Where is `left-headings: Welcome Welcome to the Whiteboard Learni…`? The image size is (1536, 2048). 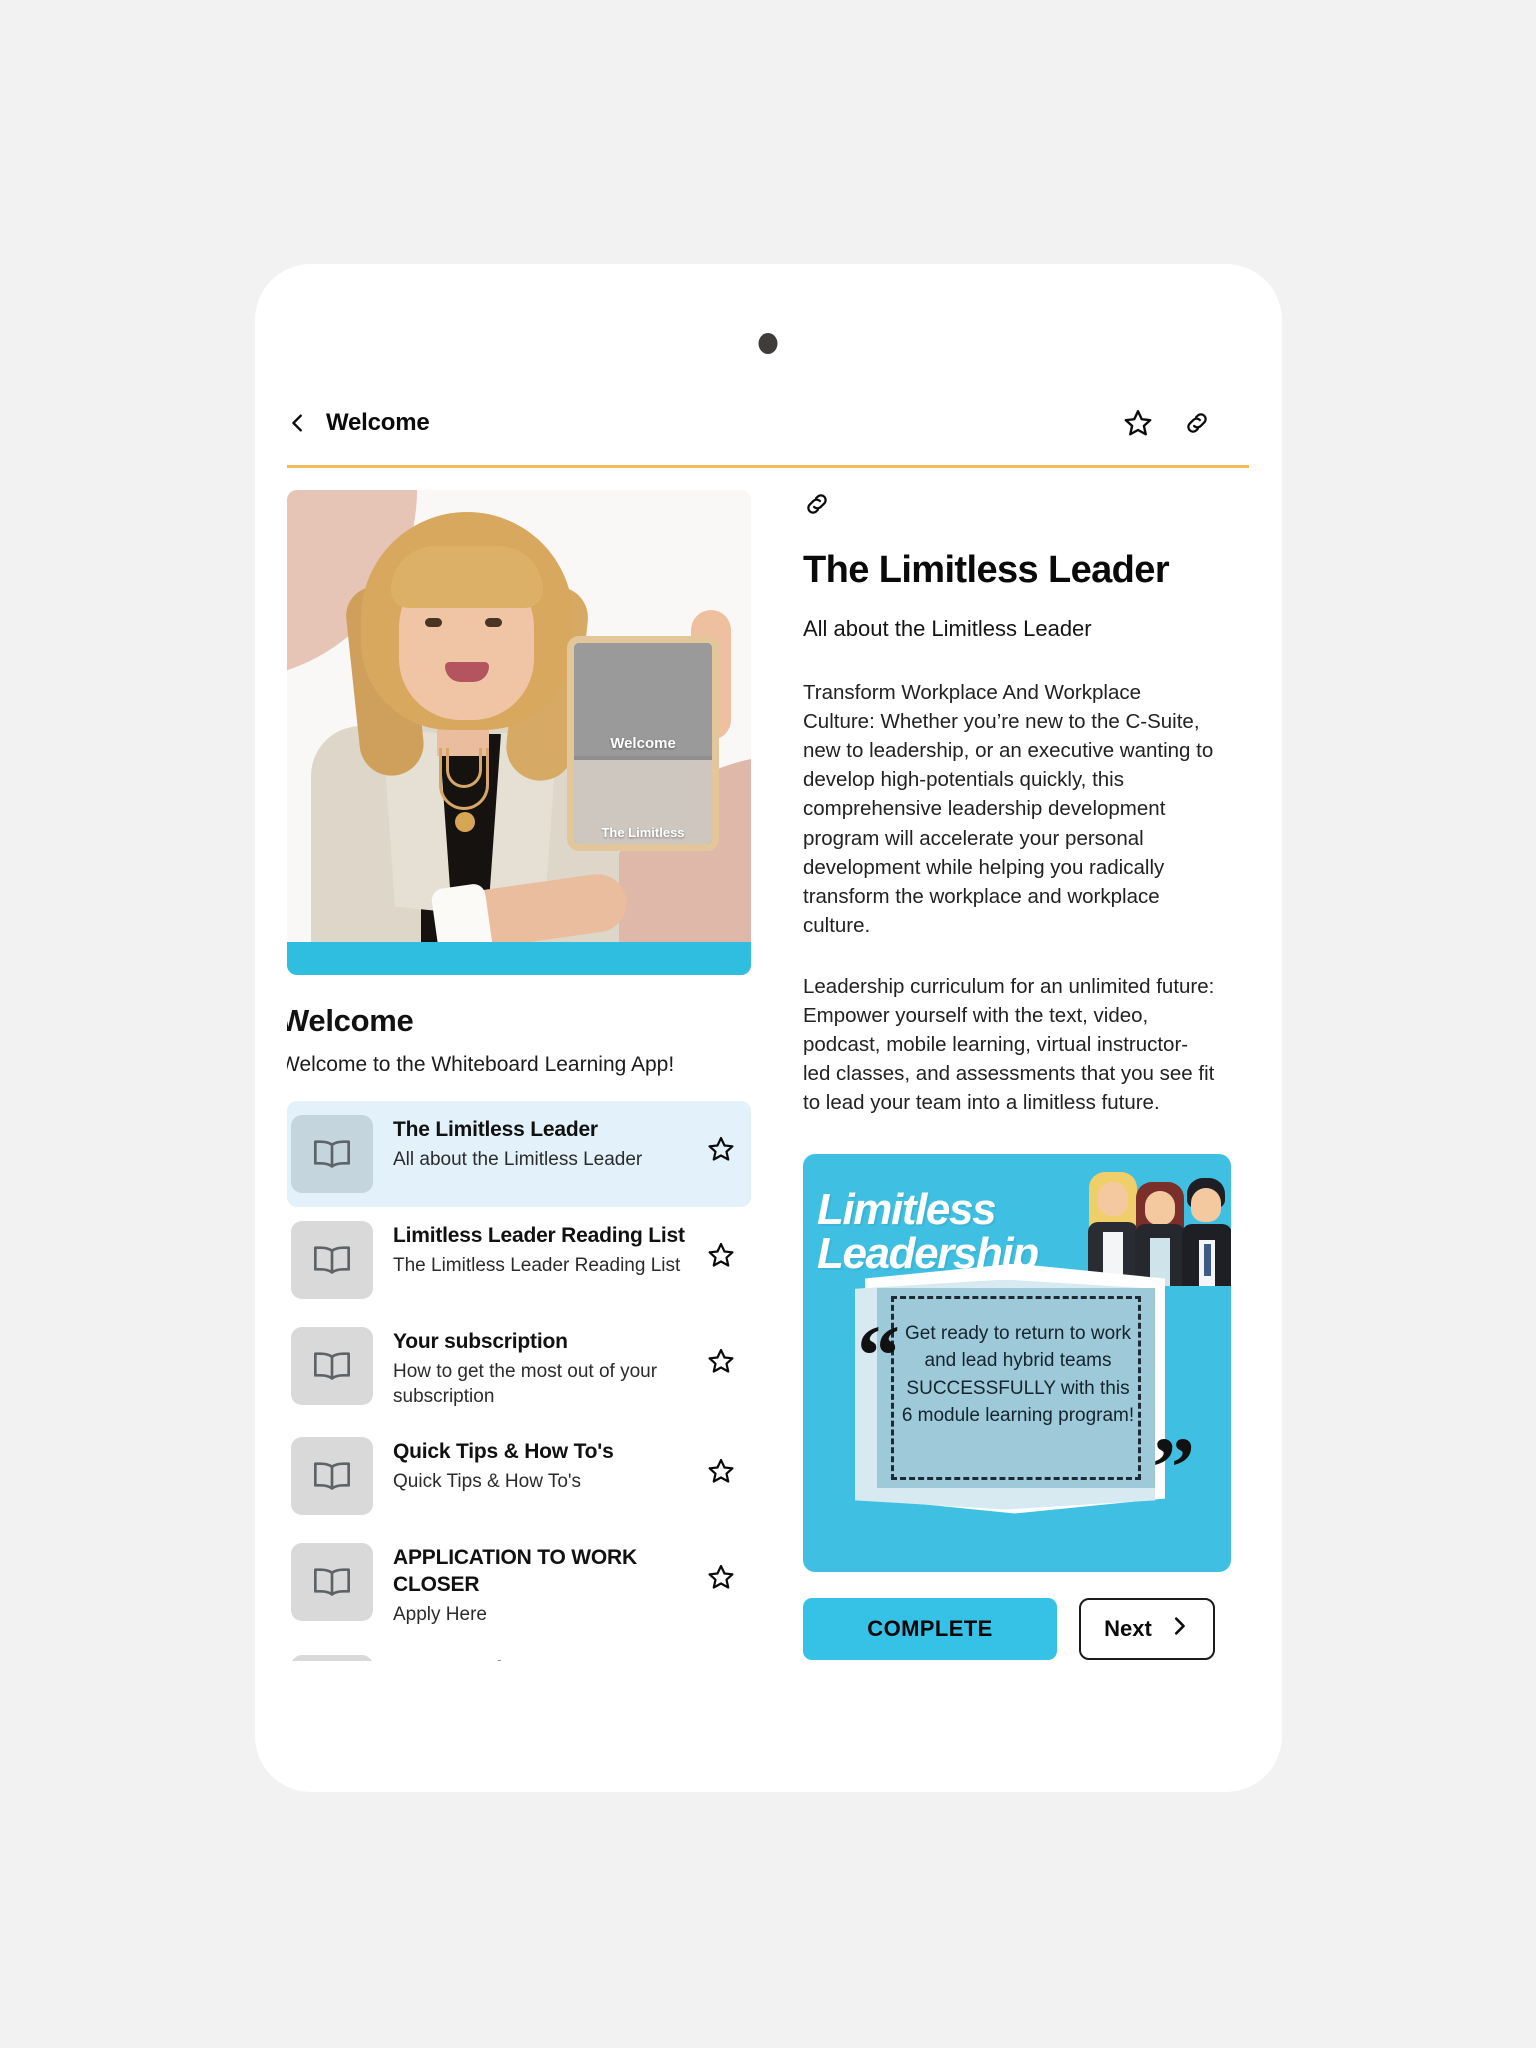
left-headings: Welcome Welcome to the Whiteboard Learni… is located at coordinates (519, 1040).